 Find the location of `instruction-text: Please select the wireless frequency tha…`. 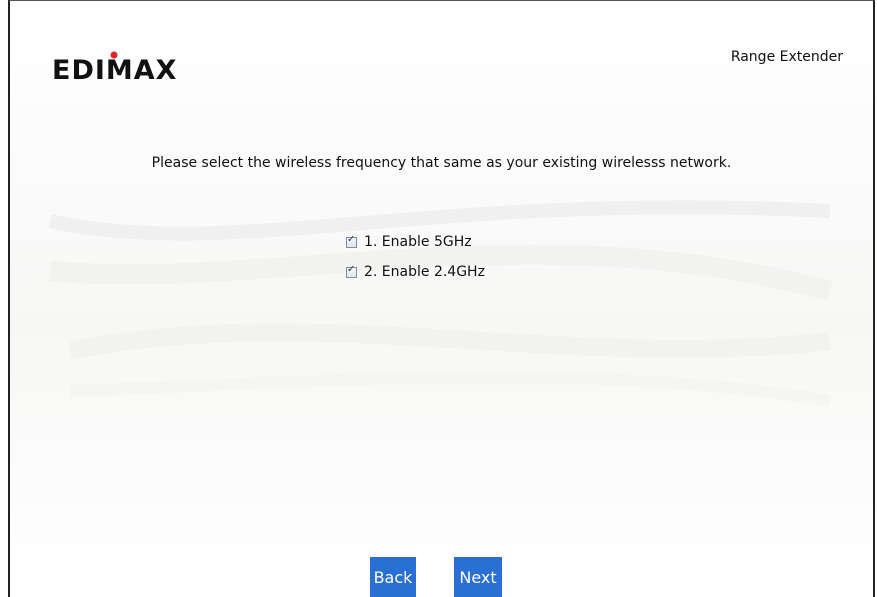

instruction-text: Please select the wireless frequency tha… is located at coordinates (441, 163).